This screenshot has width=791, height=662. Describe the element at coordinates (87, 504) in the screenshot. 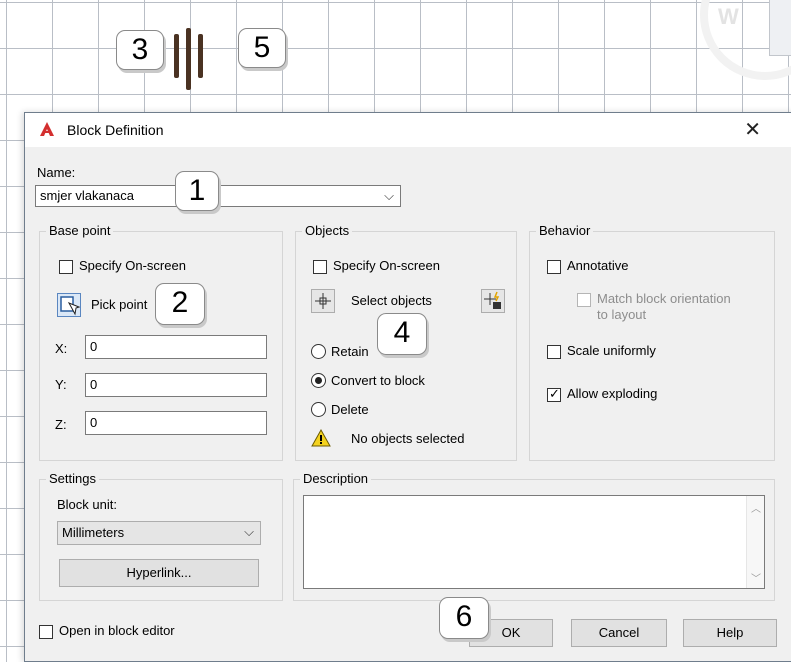

I see `block-unit-label: Block unit:` at that location.